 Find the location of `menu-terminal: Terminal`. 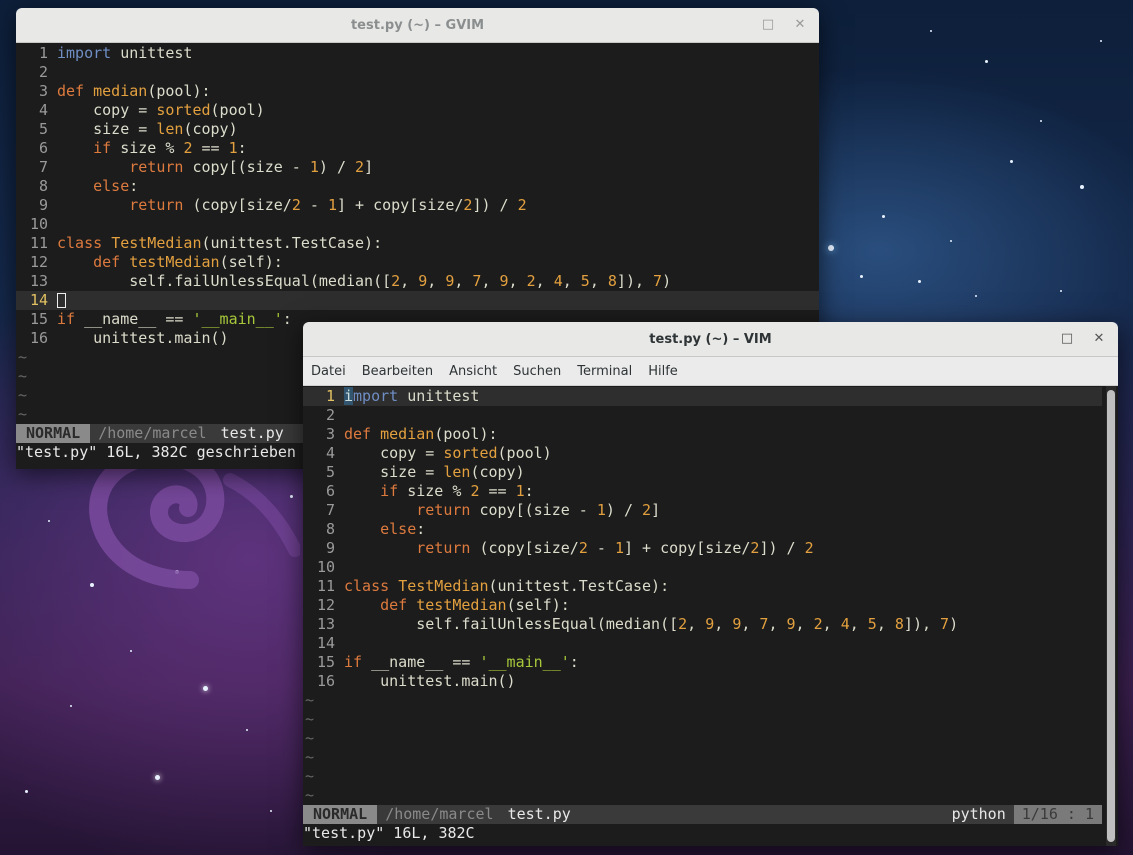

menu-terminal: Terminal is located at coordinates (604, 371).